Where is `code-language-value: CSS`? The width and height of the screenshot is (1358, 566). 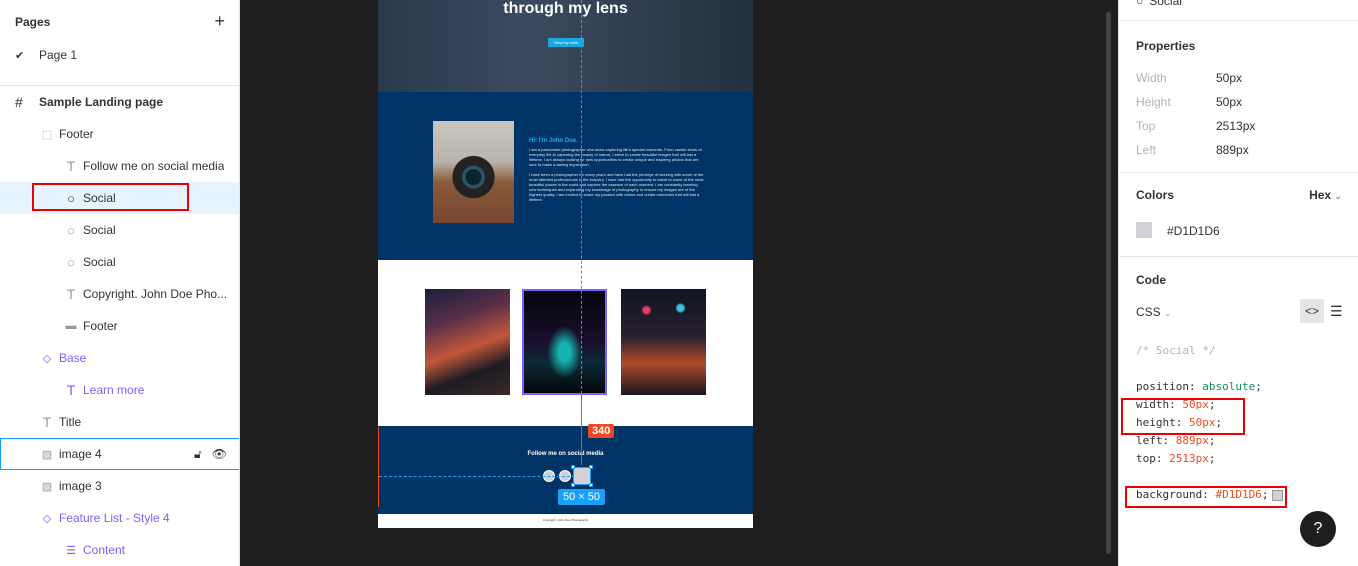
code-language-value: CSS is located at coordinates (1148, 312).